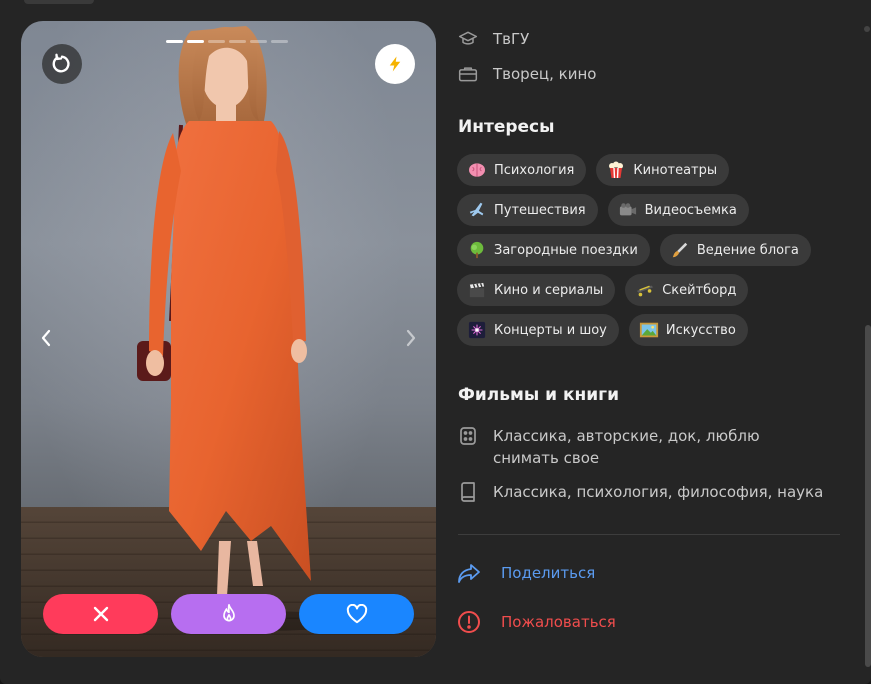  I want to click on dice-icon, so click(468, 436).